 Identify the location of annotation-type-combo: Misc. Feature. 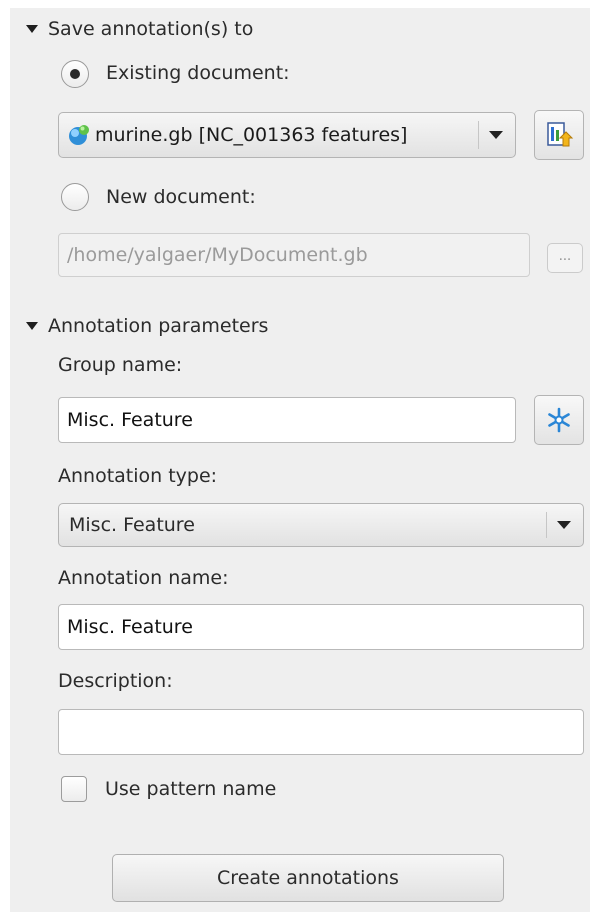
(321, 525).